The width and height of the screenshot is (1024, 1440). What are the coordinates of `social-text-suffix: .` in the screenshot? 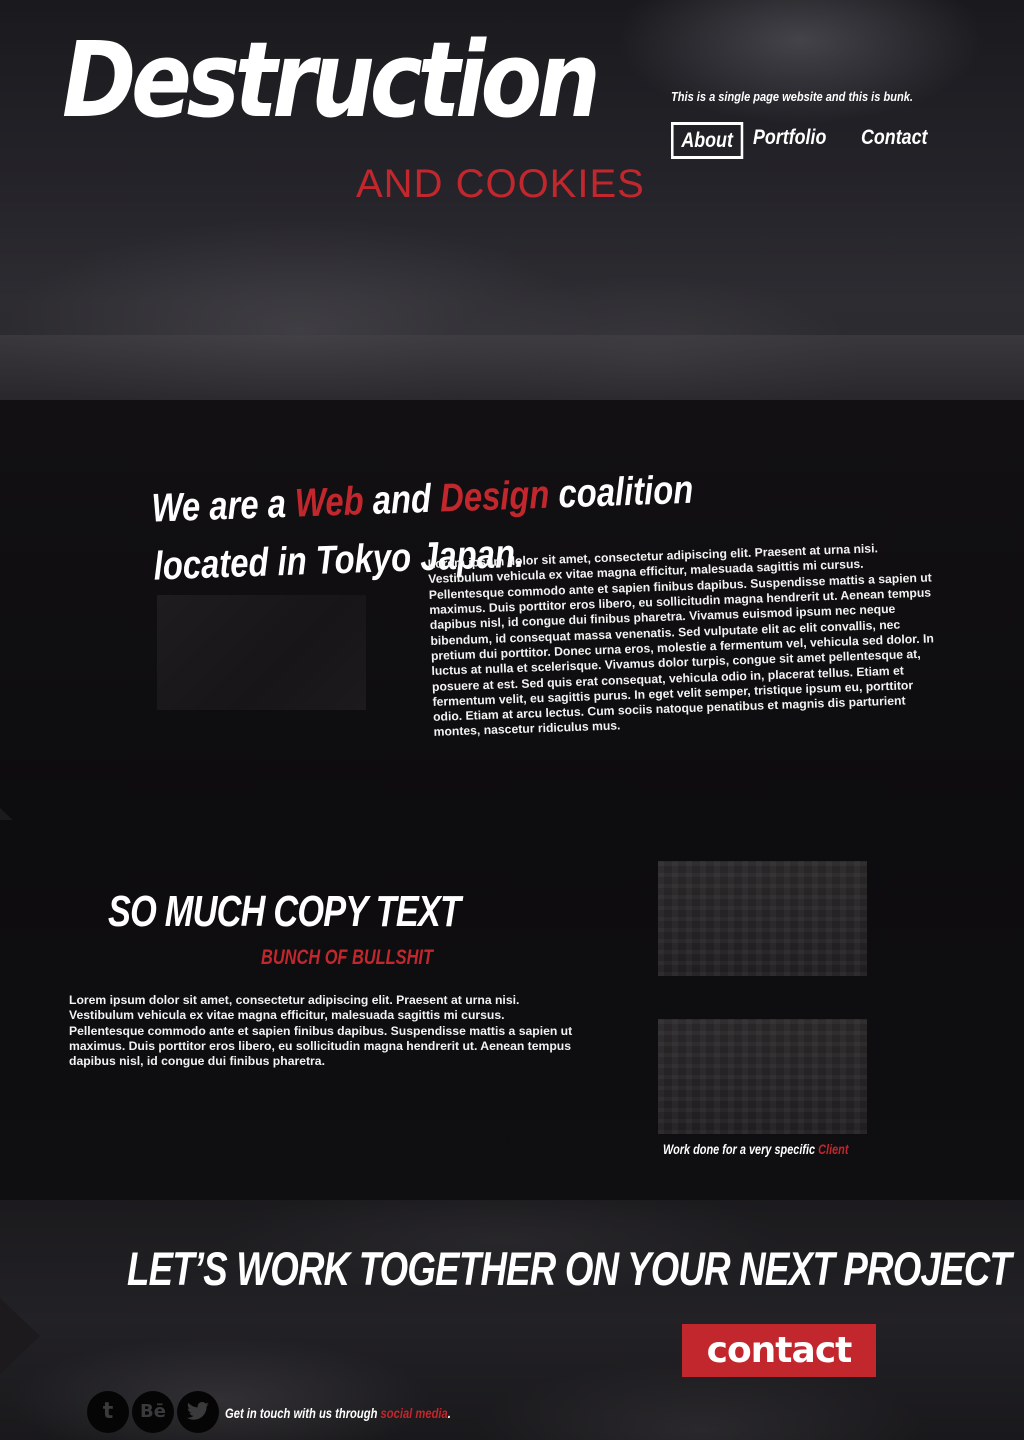 It's located at (449, 1413).